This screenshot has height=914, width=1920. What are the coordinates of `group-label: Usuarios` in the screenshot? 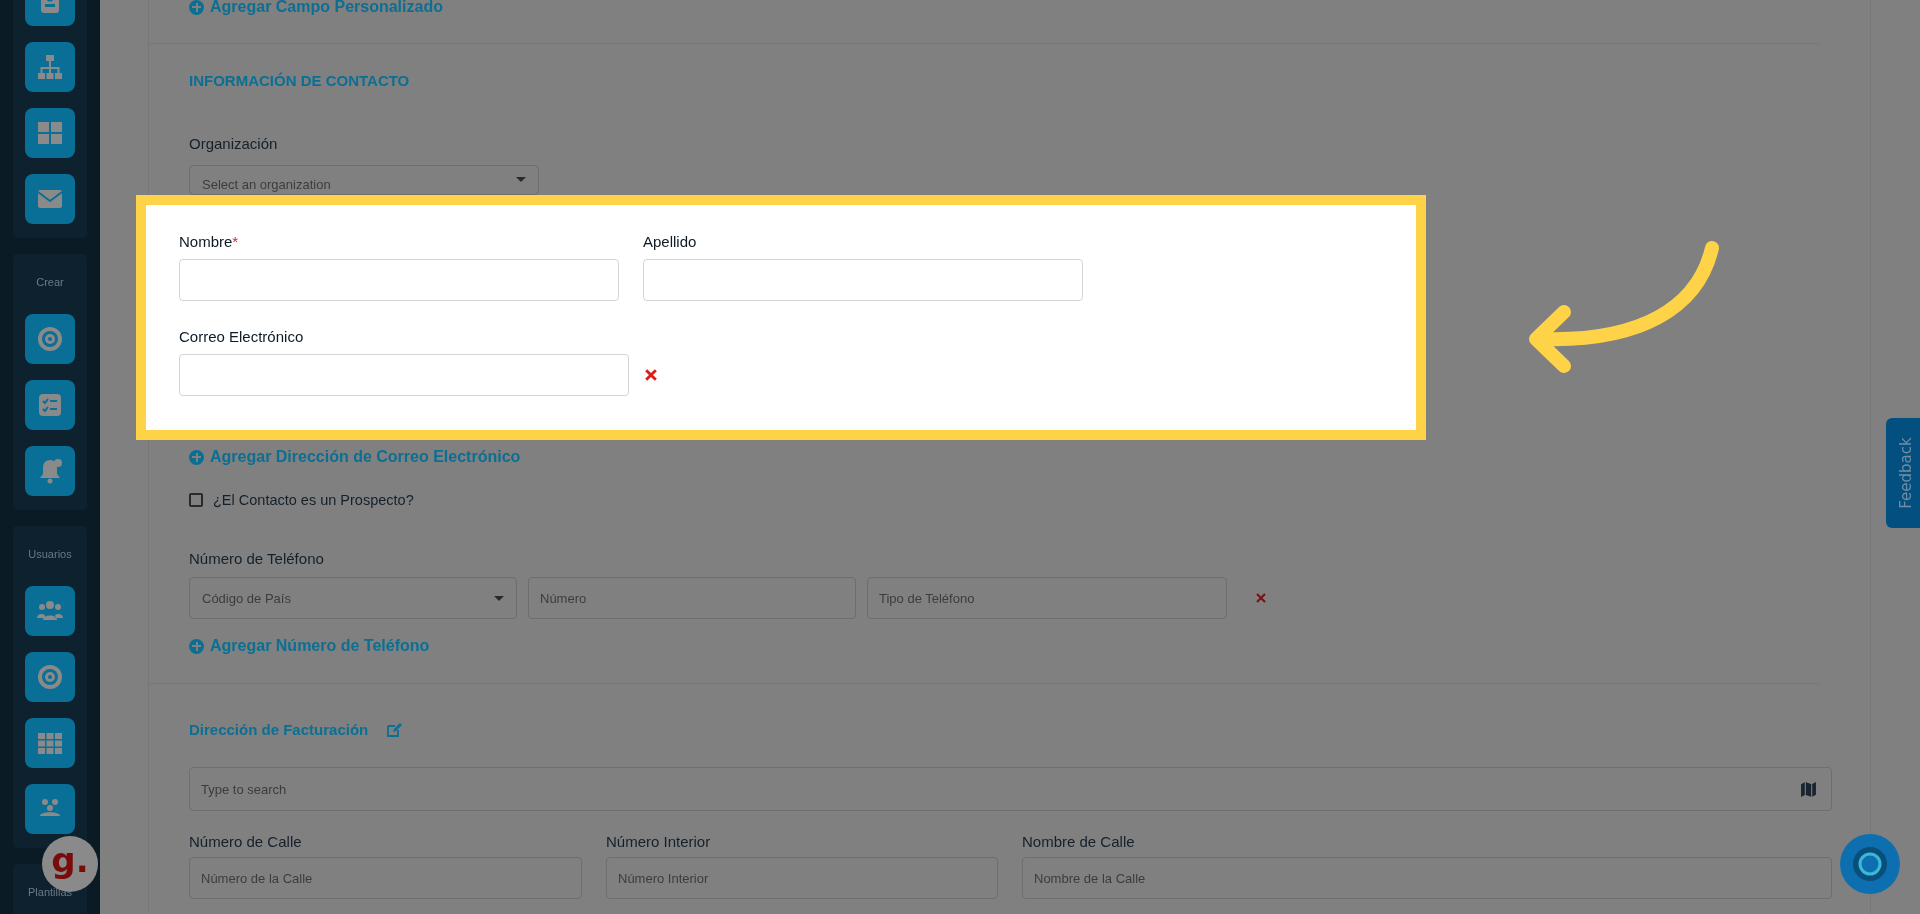 It's located at (50, 554).